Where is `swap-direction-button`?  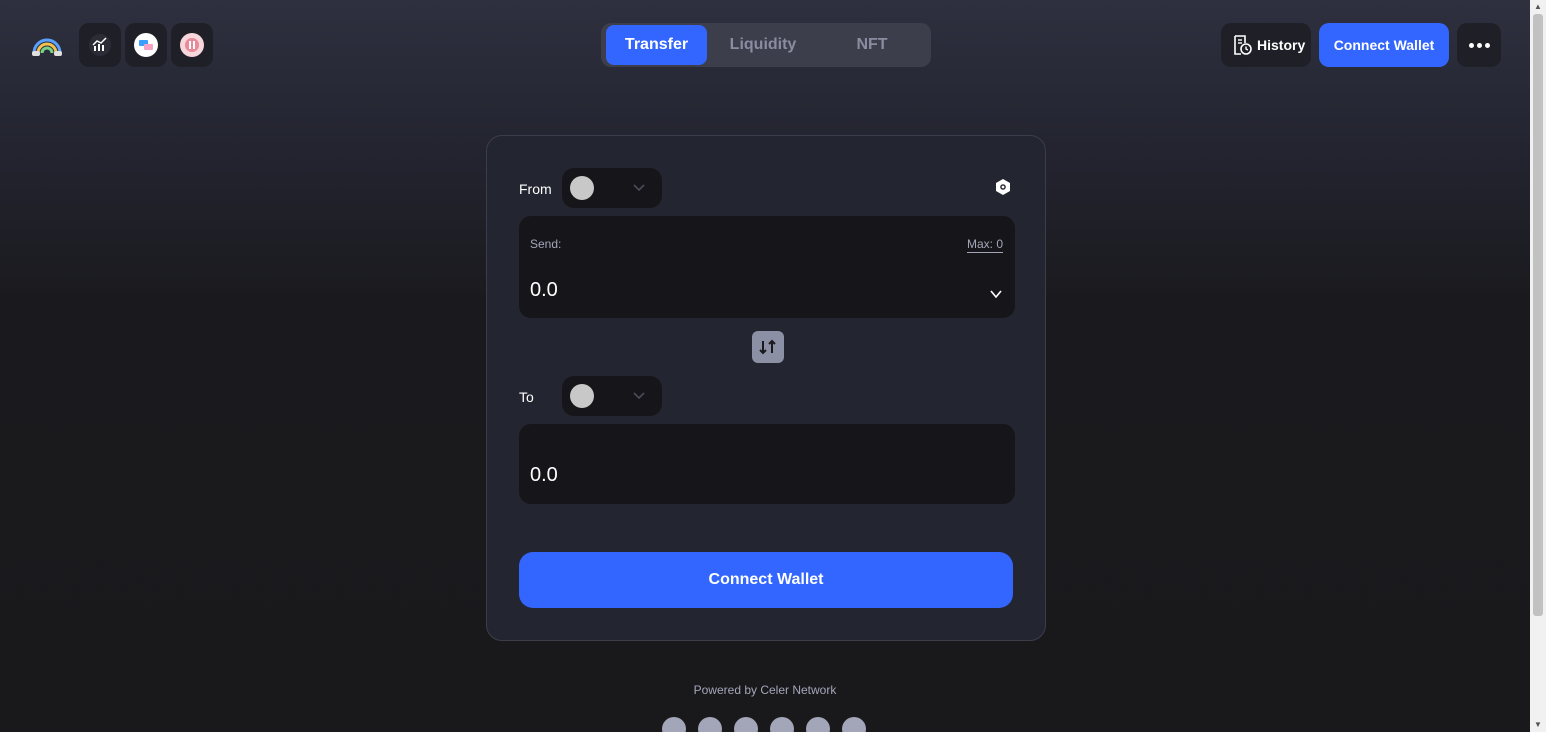 swap-direction-button is located at coordinates (768, 347).